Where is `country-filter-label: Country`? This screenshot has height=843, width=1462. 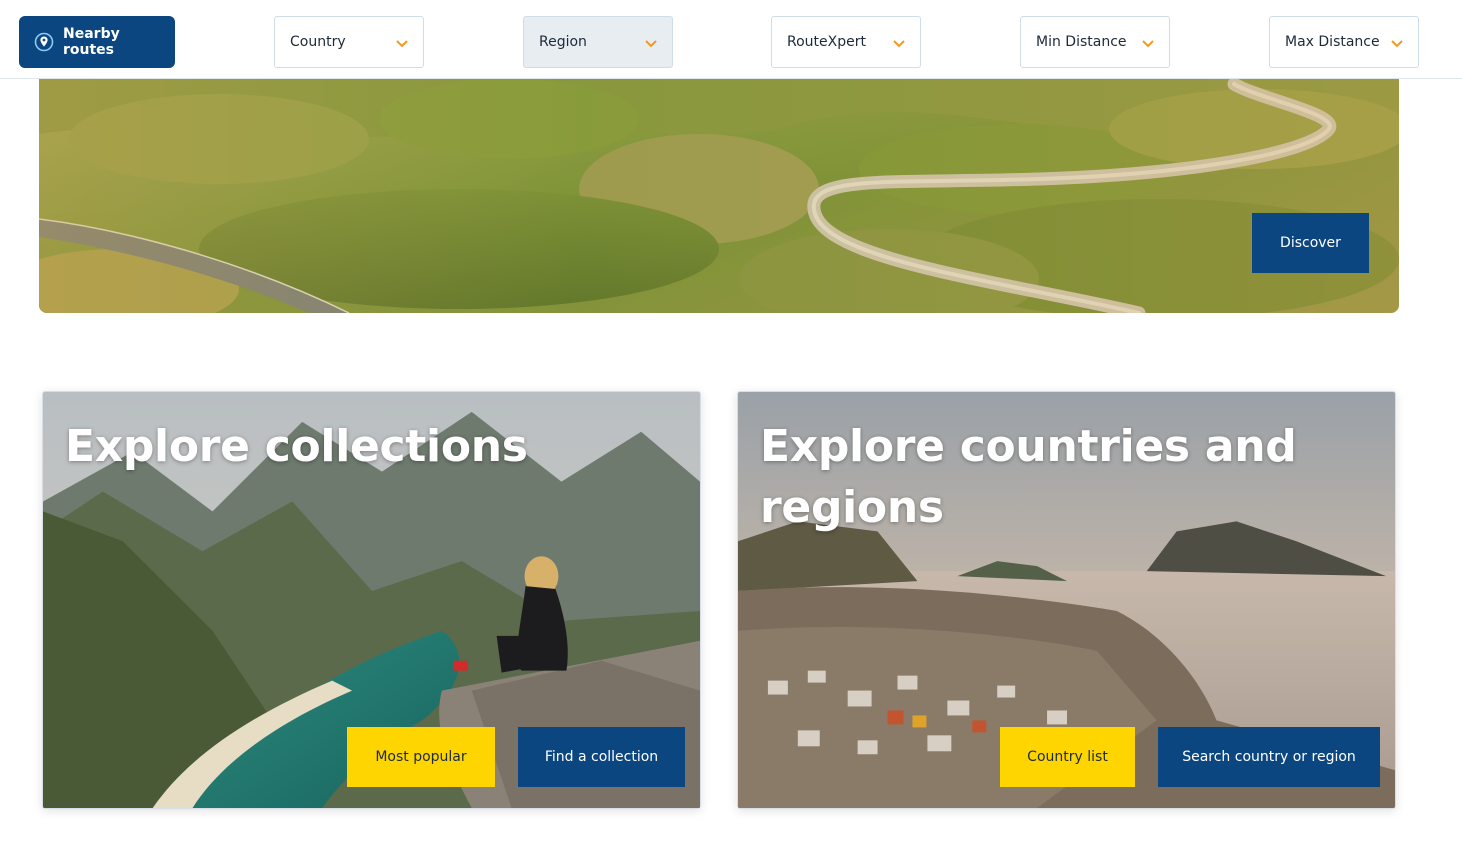 country-filter-label: Country is located at coordinates (318, 42).